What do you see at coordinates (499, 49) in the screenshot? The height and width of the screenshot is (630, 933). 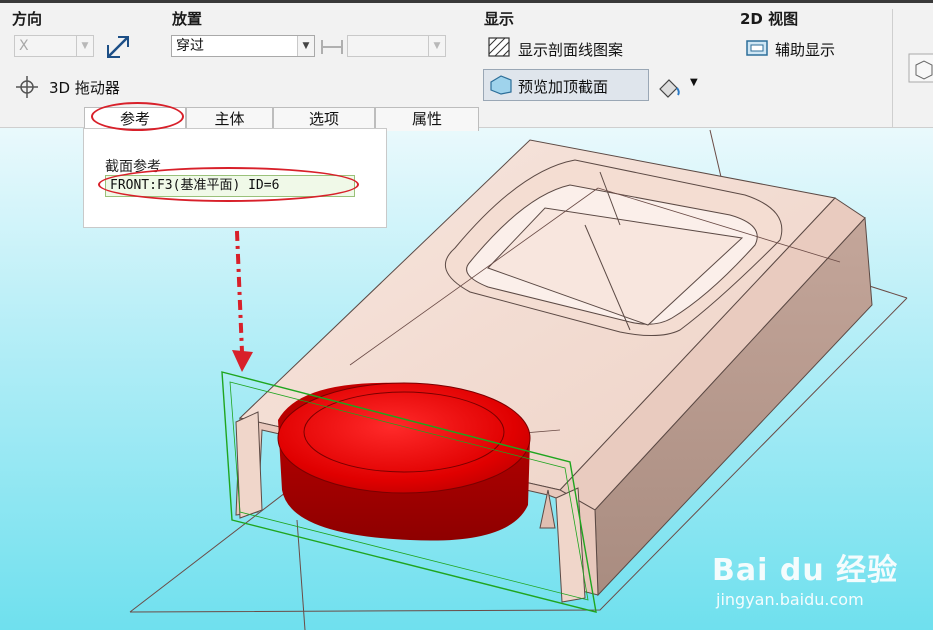 I see `hatch-pattern-icon` at bounding box center [499, 49].